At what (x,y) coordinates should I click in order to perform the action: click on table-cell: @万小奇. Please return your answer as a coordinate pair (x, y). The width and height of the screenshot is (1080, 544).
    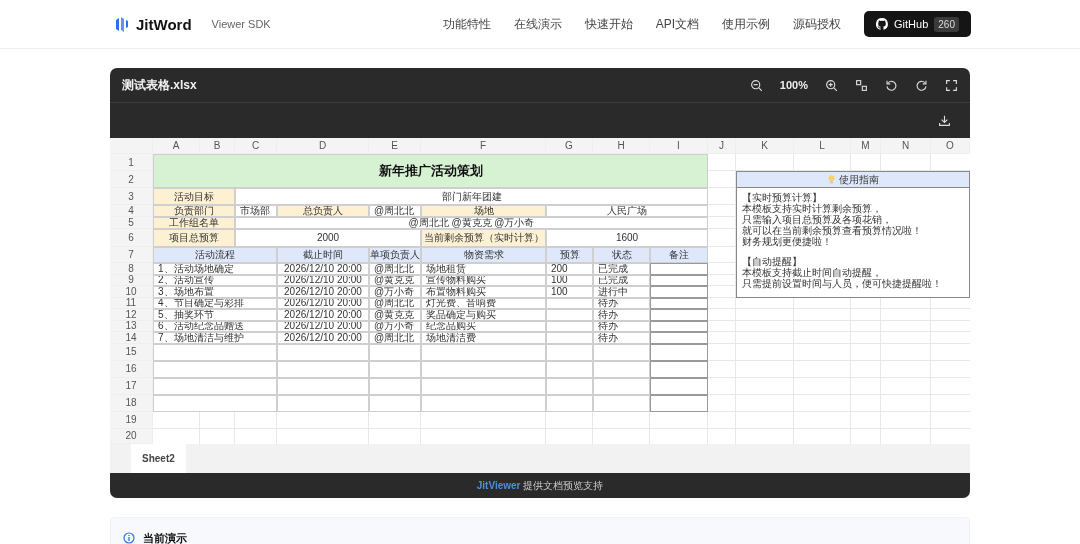
    Looking at the image, I should click on (395, 292).